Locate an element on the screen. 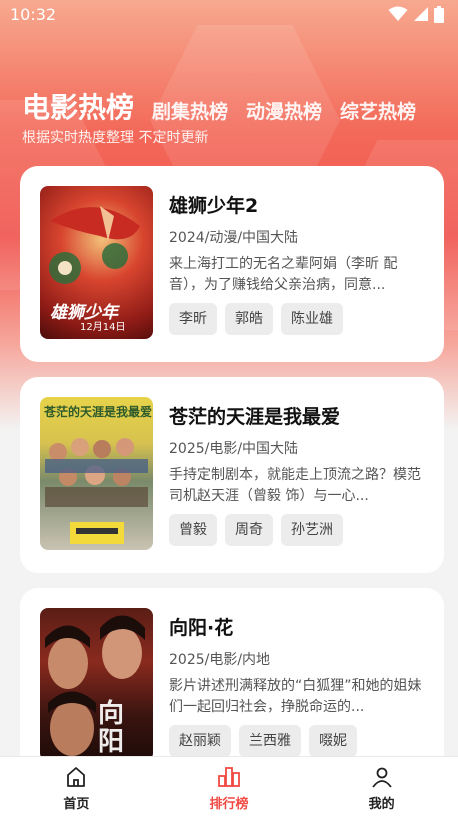 The height and width of the screenshot is (820, 458). nav-ranking-label: 排行榜 is located at coordinates (229, 804).